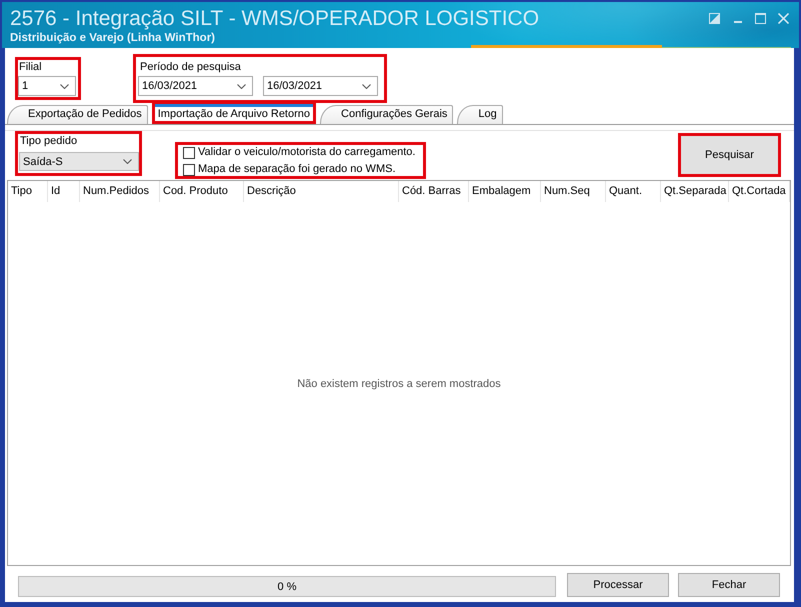 Image resolution: width=801 pixels, height=607 pixels. Describe the element at coordinates (120, 191) in the screenshot. I see `column-header: Num.Pedidos` at that location.